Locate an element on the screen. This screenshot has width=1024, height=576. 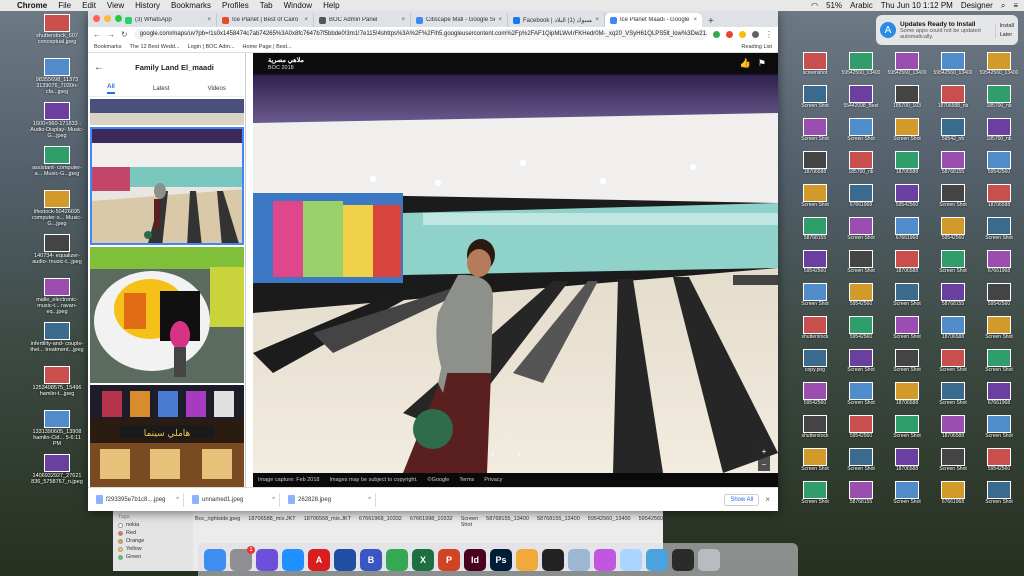
download-item: unnamed1.jpeg ^ is located at coordinates (236, 499).